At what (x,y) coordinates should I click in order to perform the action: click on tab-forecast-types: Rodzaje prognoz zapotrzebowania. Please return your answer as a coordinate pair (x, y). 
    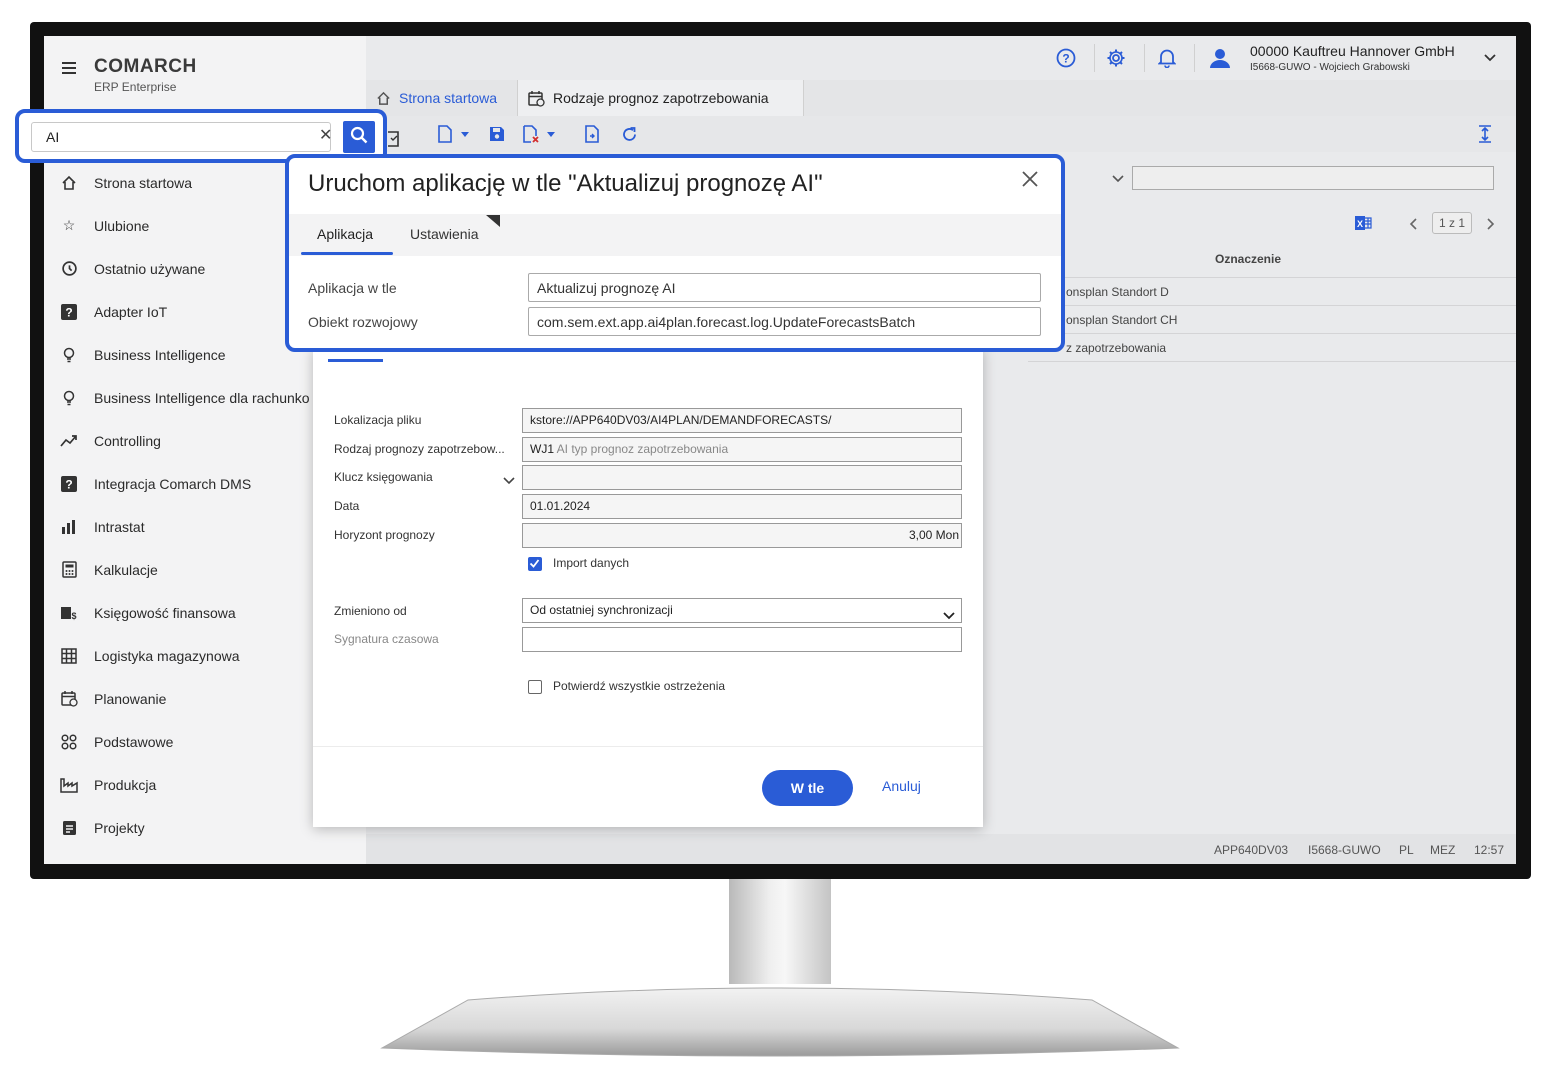
    Looking at the image, I should click on (661, 98).